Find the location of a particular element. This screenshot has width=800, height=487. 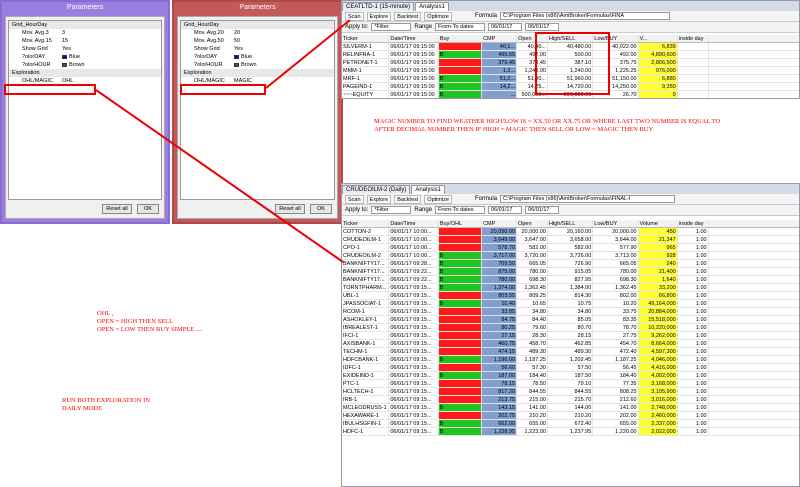

parameter-value: 50 is located at coordinates (284, 41).